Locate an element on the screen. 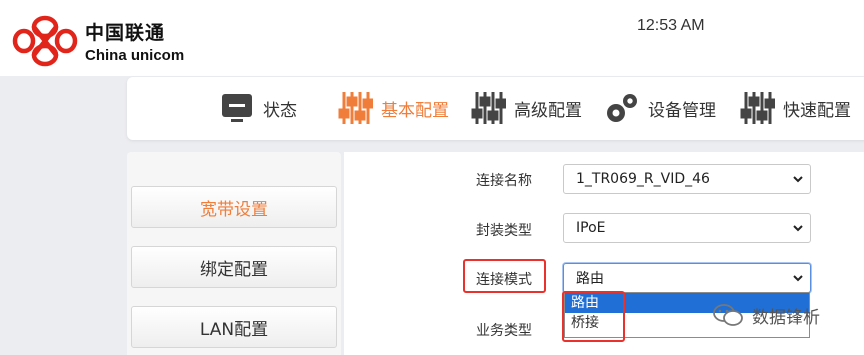 The image size is (864, 355). wechat-icon is located at coordinates (728, 315).